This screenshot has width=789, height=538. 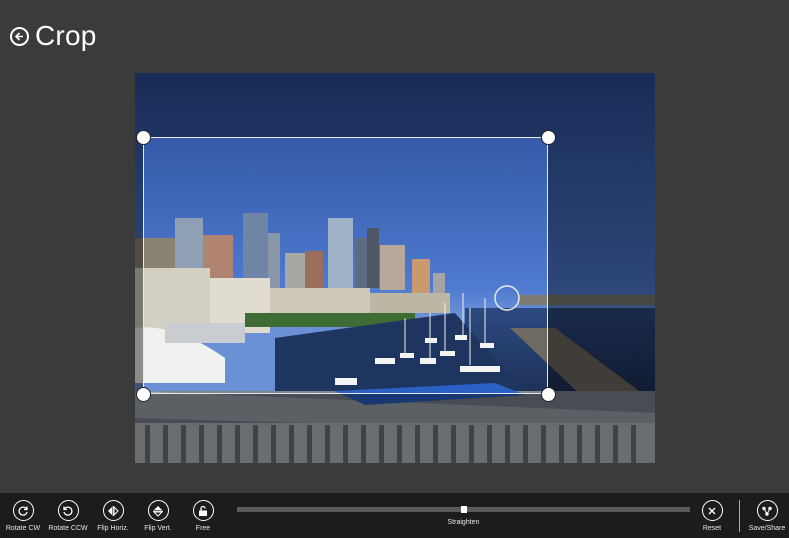 I want to click on back-arrow-icon, so click(x=18, y=36).